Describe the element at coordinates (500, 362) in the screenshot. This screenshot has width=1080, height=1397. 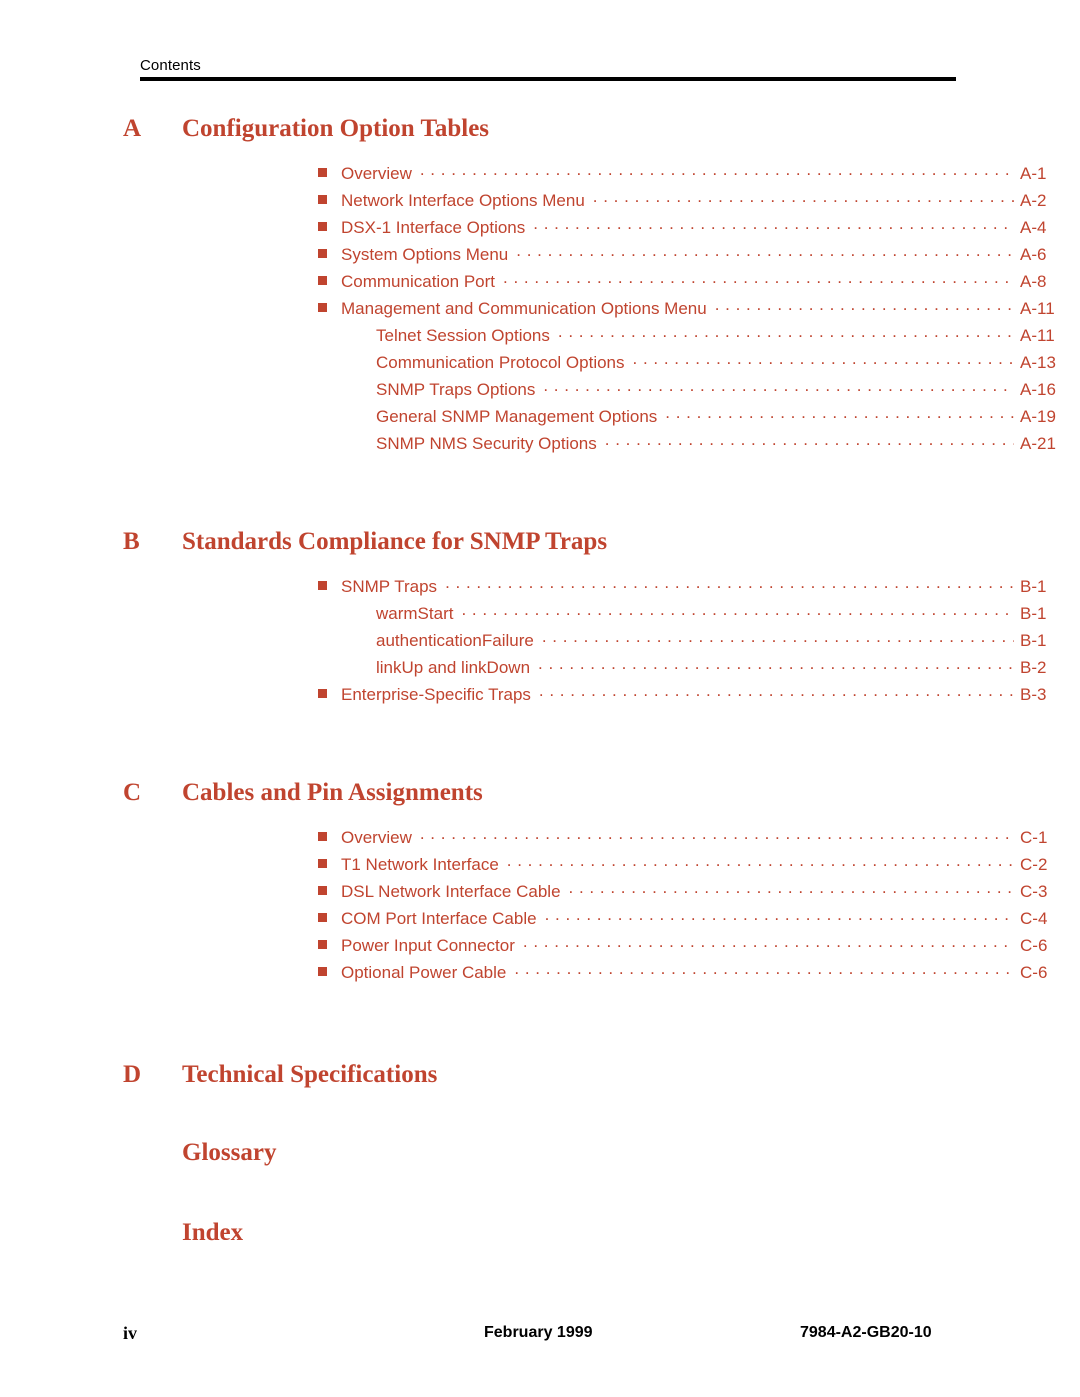
I see `toc-entry-label: Communication Protocol Options` at that location.